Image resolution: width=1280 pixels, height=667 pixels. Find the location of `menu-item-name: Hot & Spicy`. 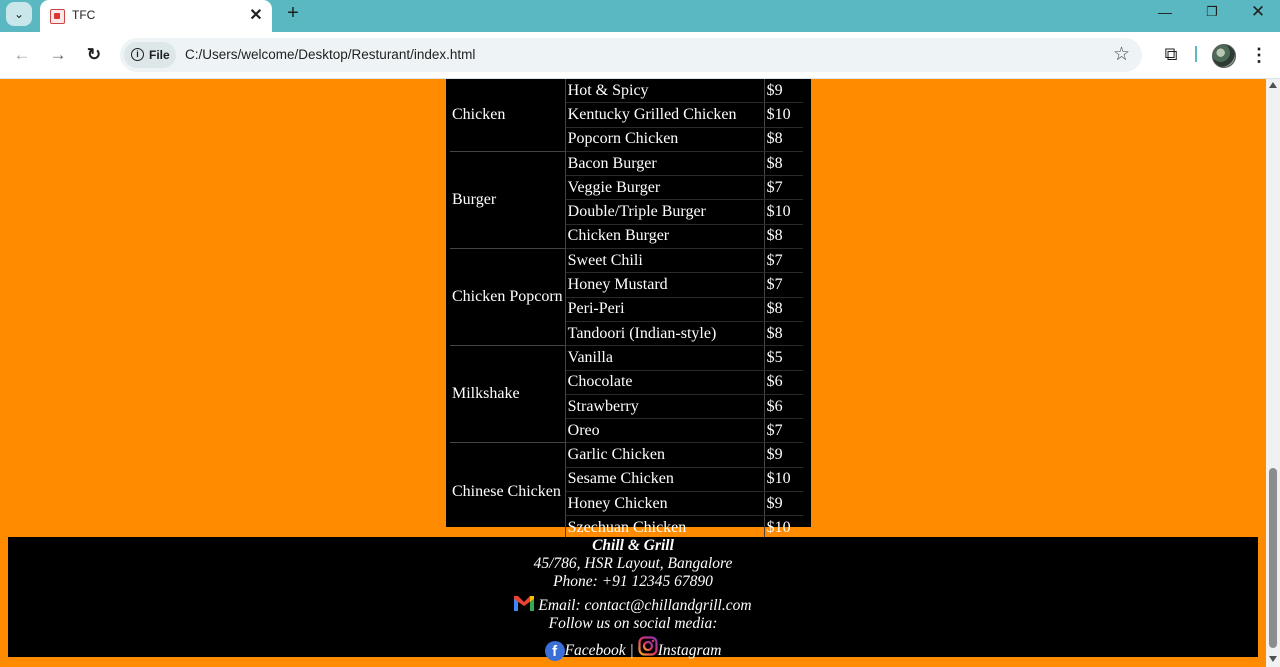

menu-item-name: Hot & Spicy is located at coordinates (665, 91).